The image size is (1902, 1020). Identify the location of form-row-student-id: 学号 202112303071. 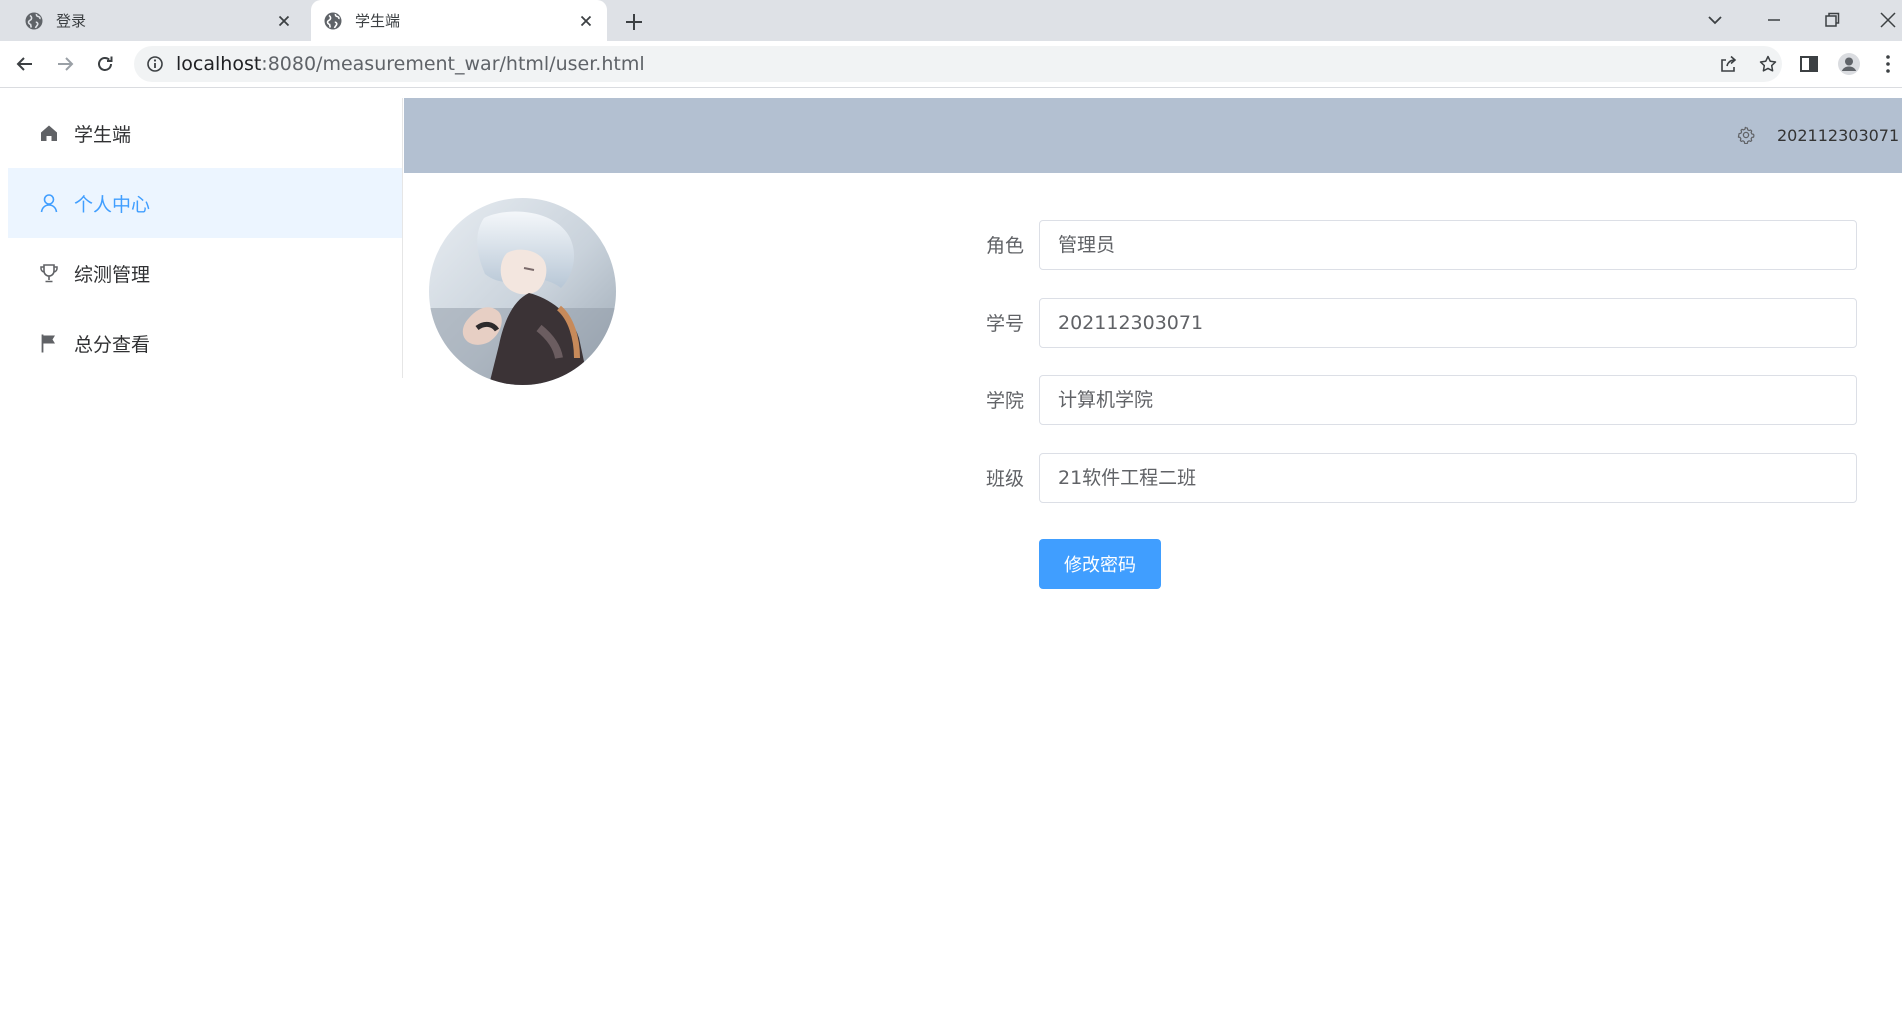
(1410, 324).